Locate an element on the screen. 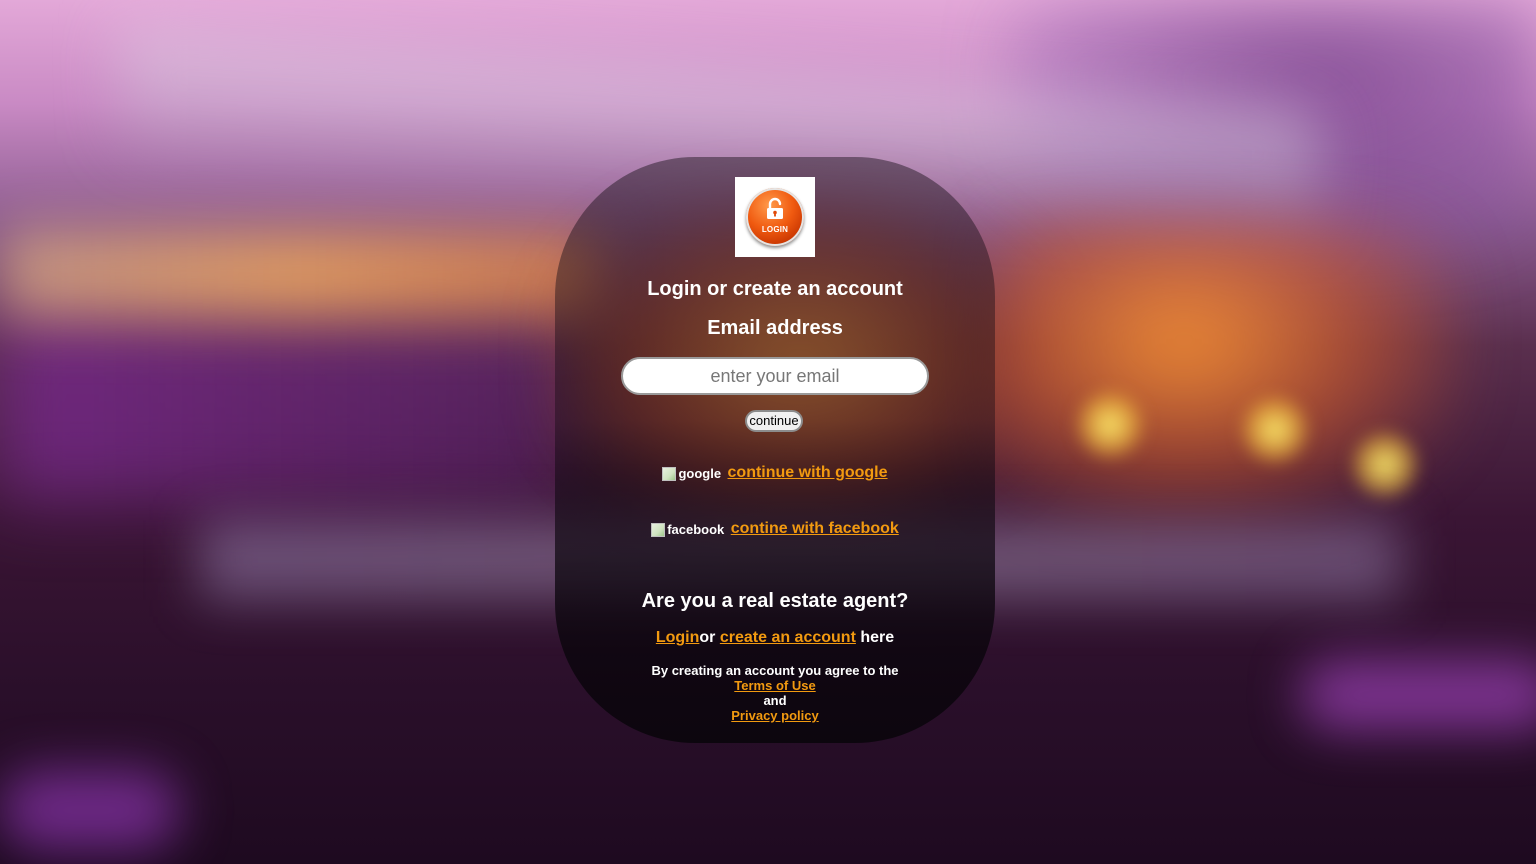  email-field is located at coordinates (775, 376).